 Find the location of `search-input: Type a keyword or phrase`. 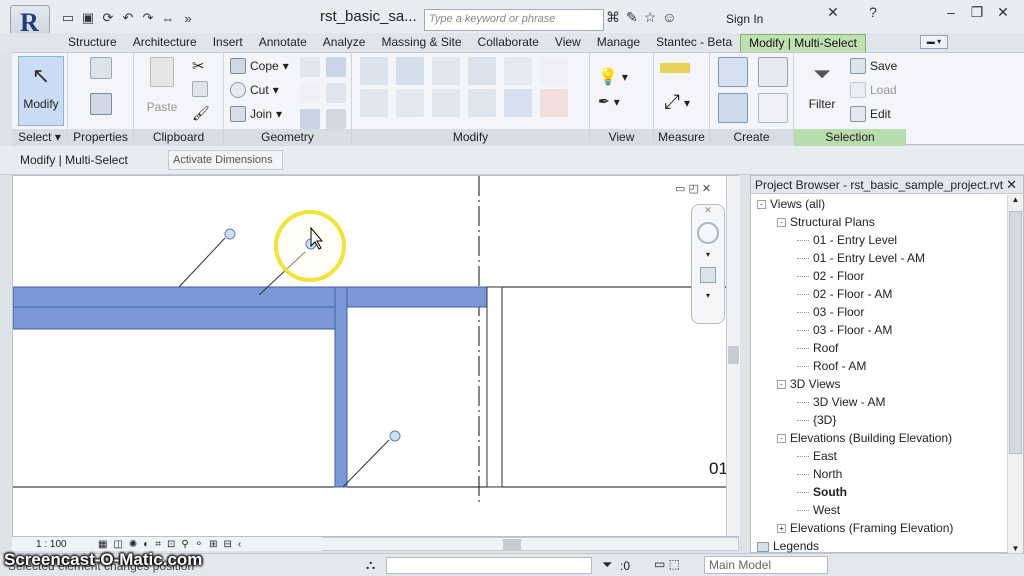

search-input: Type a keyword or phrase is located at coordinates (514, 20).